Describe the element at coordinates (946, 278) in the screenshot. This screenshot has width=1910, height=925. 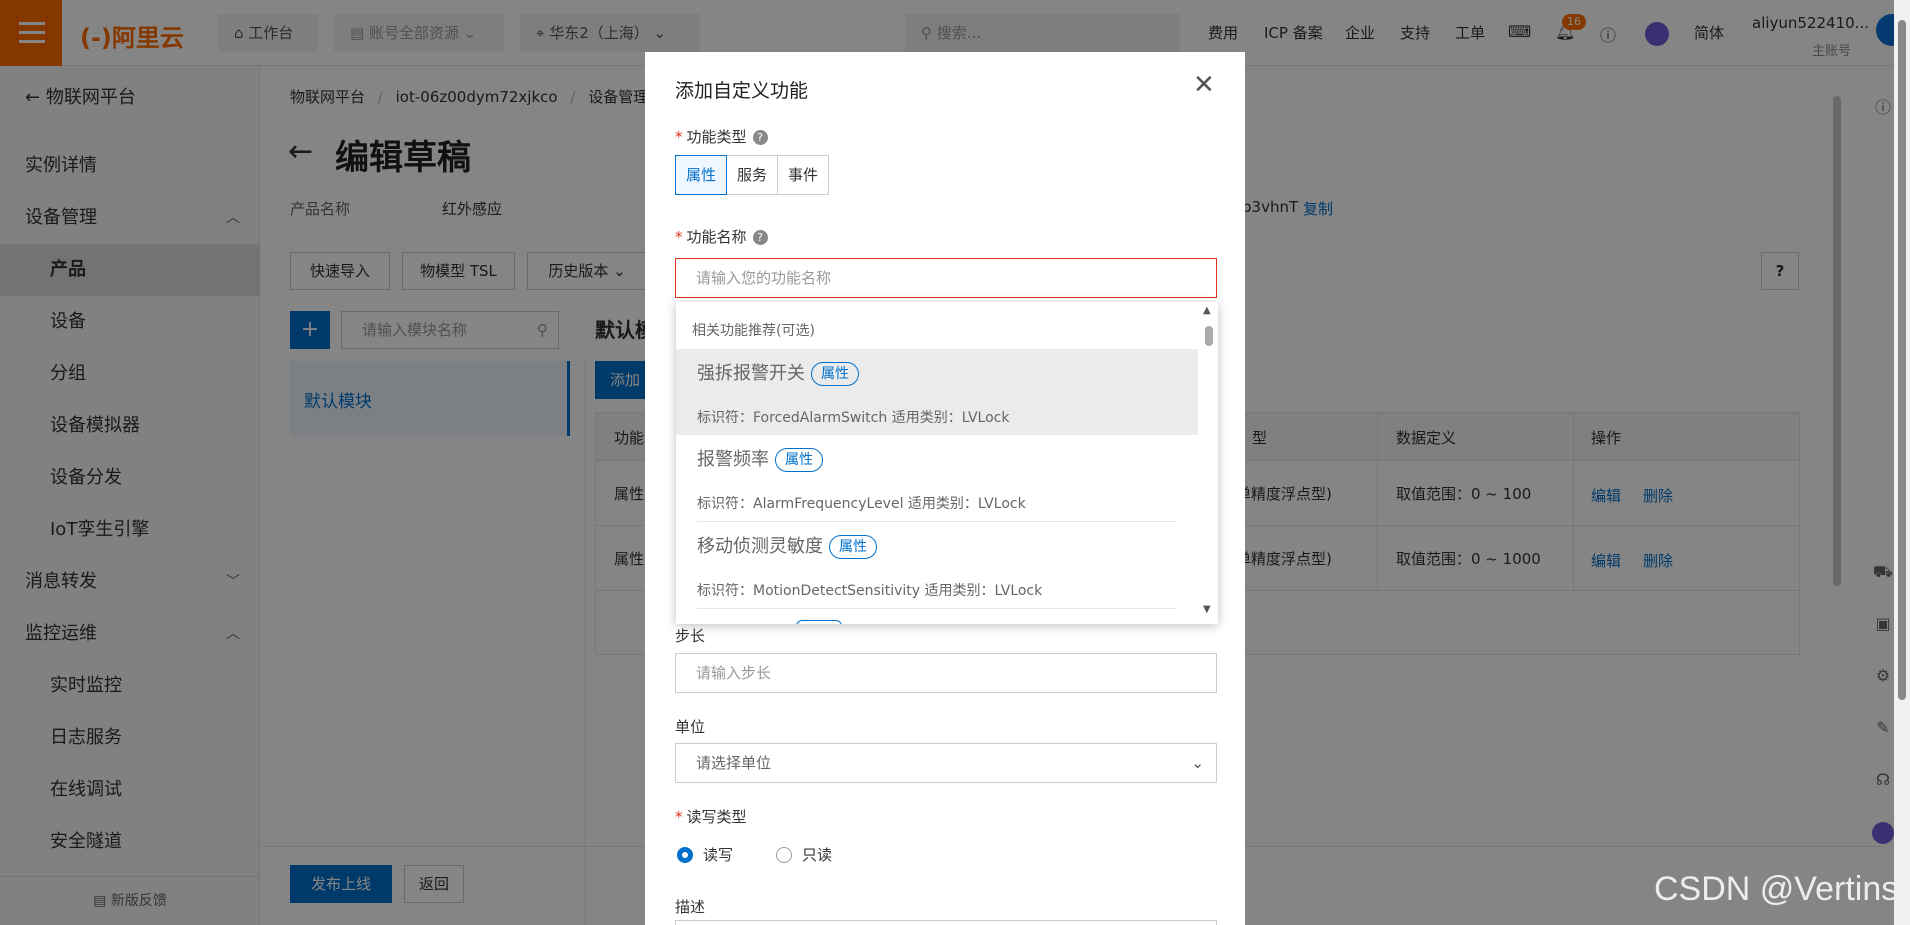
I see `func-name-input: 请输入您的功能名称` at that location.